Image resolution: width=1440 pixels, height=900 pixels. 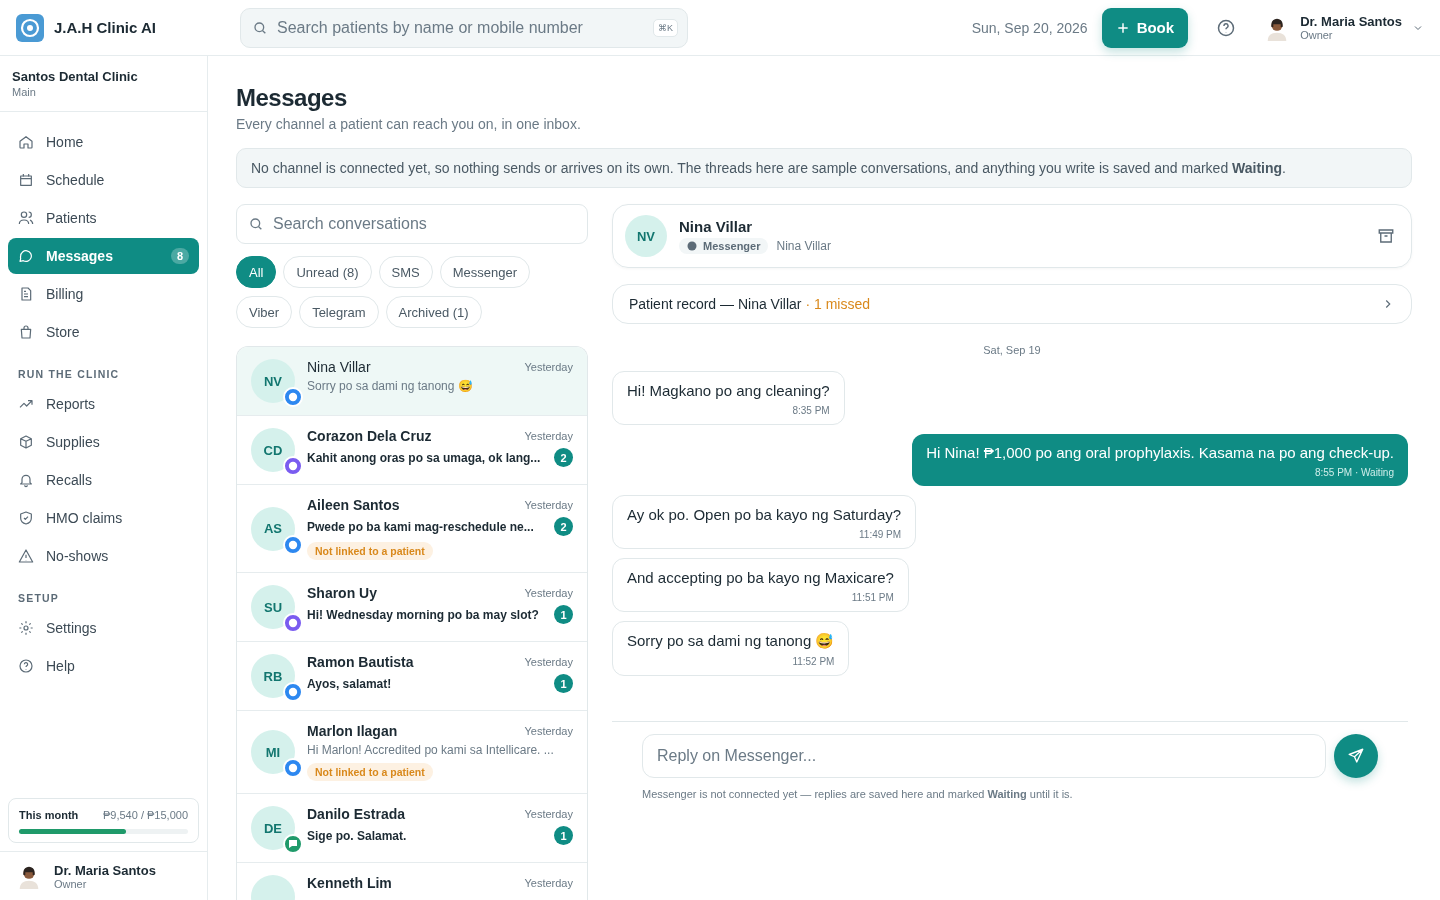 I want to click on filter-chip: SMS, so click(x=405, y=272).